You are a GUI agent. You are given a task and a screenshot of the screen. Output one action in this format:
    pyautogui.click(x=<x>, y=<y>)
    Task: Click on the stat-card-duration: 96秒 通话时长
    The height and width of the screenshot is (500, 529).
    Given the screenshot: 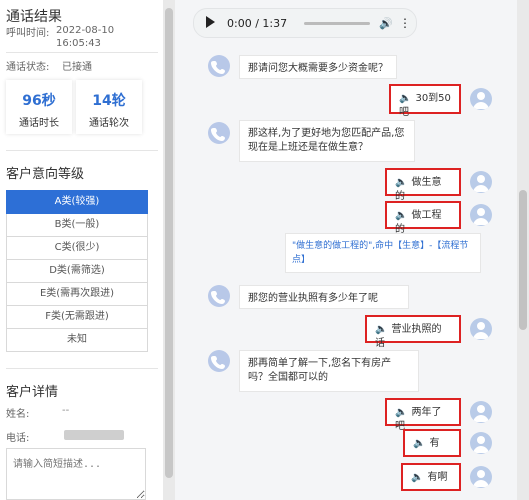 What is the action you would take?
    pyautogui.click(x=39, y=107)
    